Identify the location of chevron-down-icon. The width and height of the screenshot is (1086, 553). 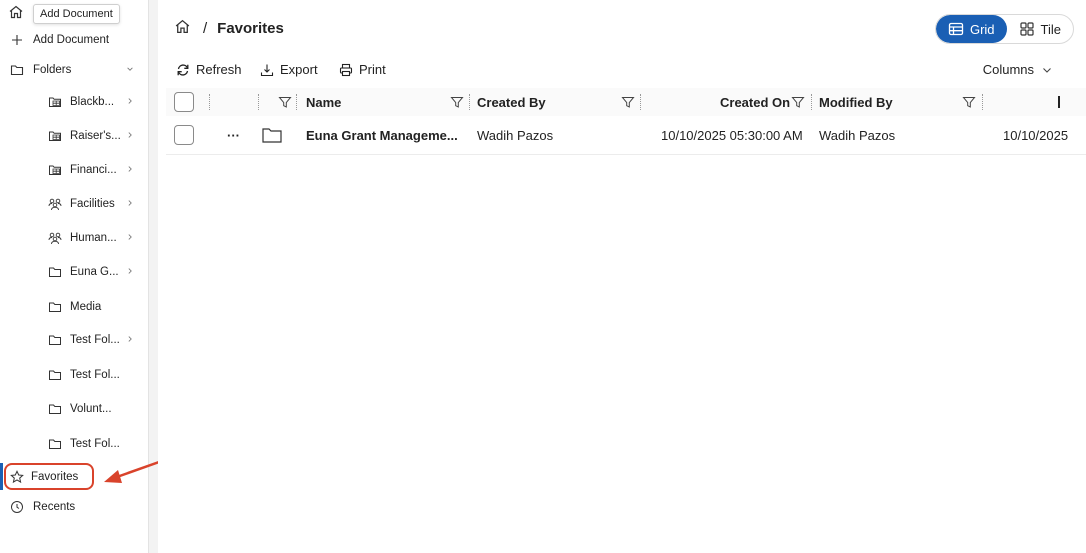
(131, 70).